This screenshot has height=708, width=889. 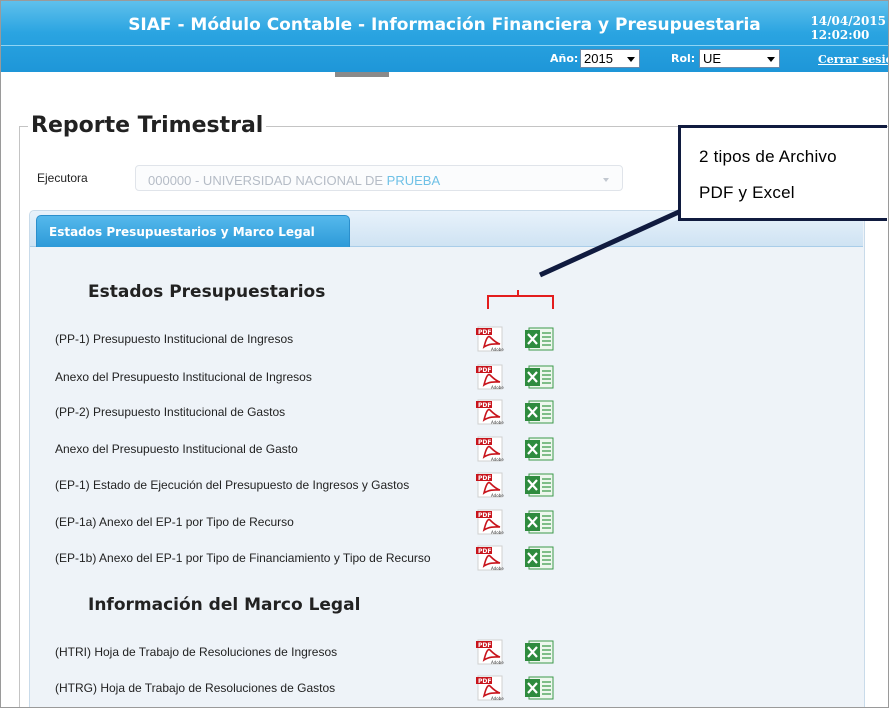 I want to click on callout-line-2: PDF y Excel, so click(x=747, y=192).